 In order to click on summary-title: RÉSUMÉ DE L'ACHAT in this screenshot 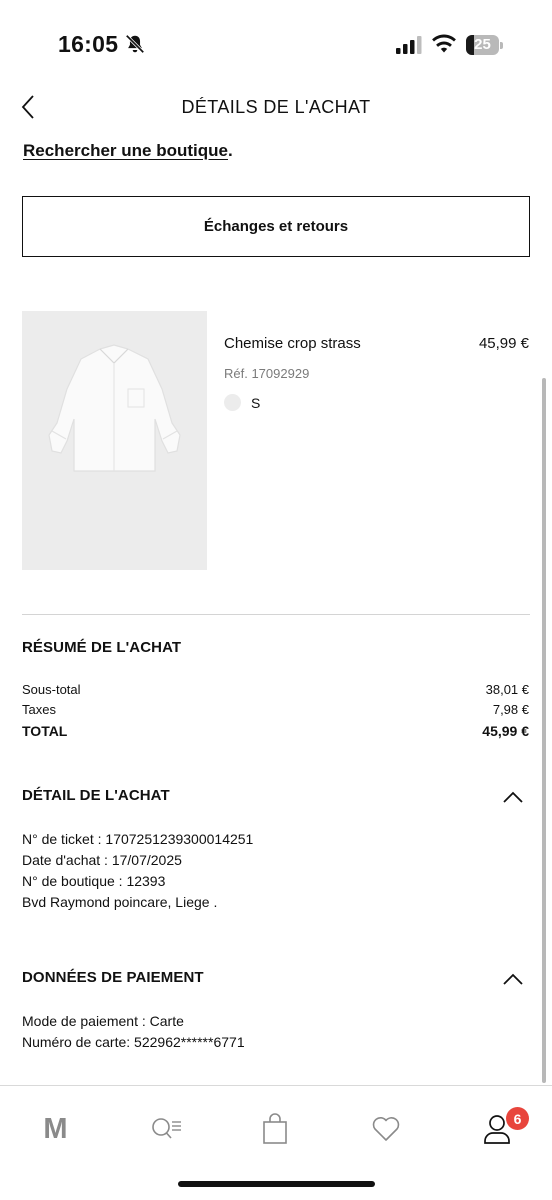, I will do `click(102, 647)`.